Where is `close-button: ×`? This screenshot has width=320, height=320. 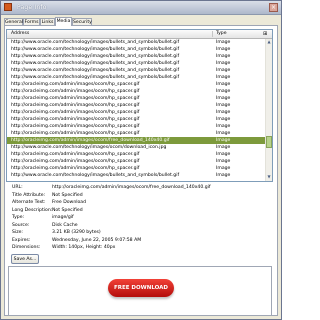 close-button: × is located at coordinates (273, 7).